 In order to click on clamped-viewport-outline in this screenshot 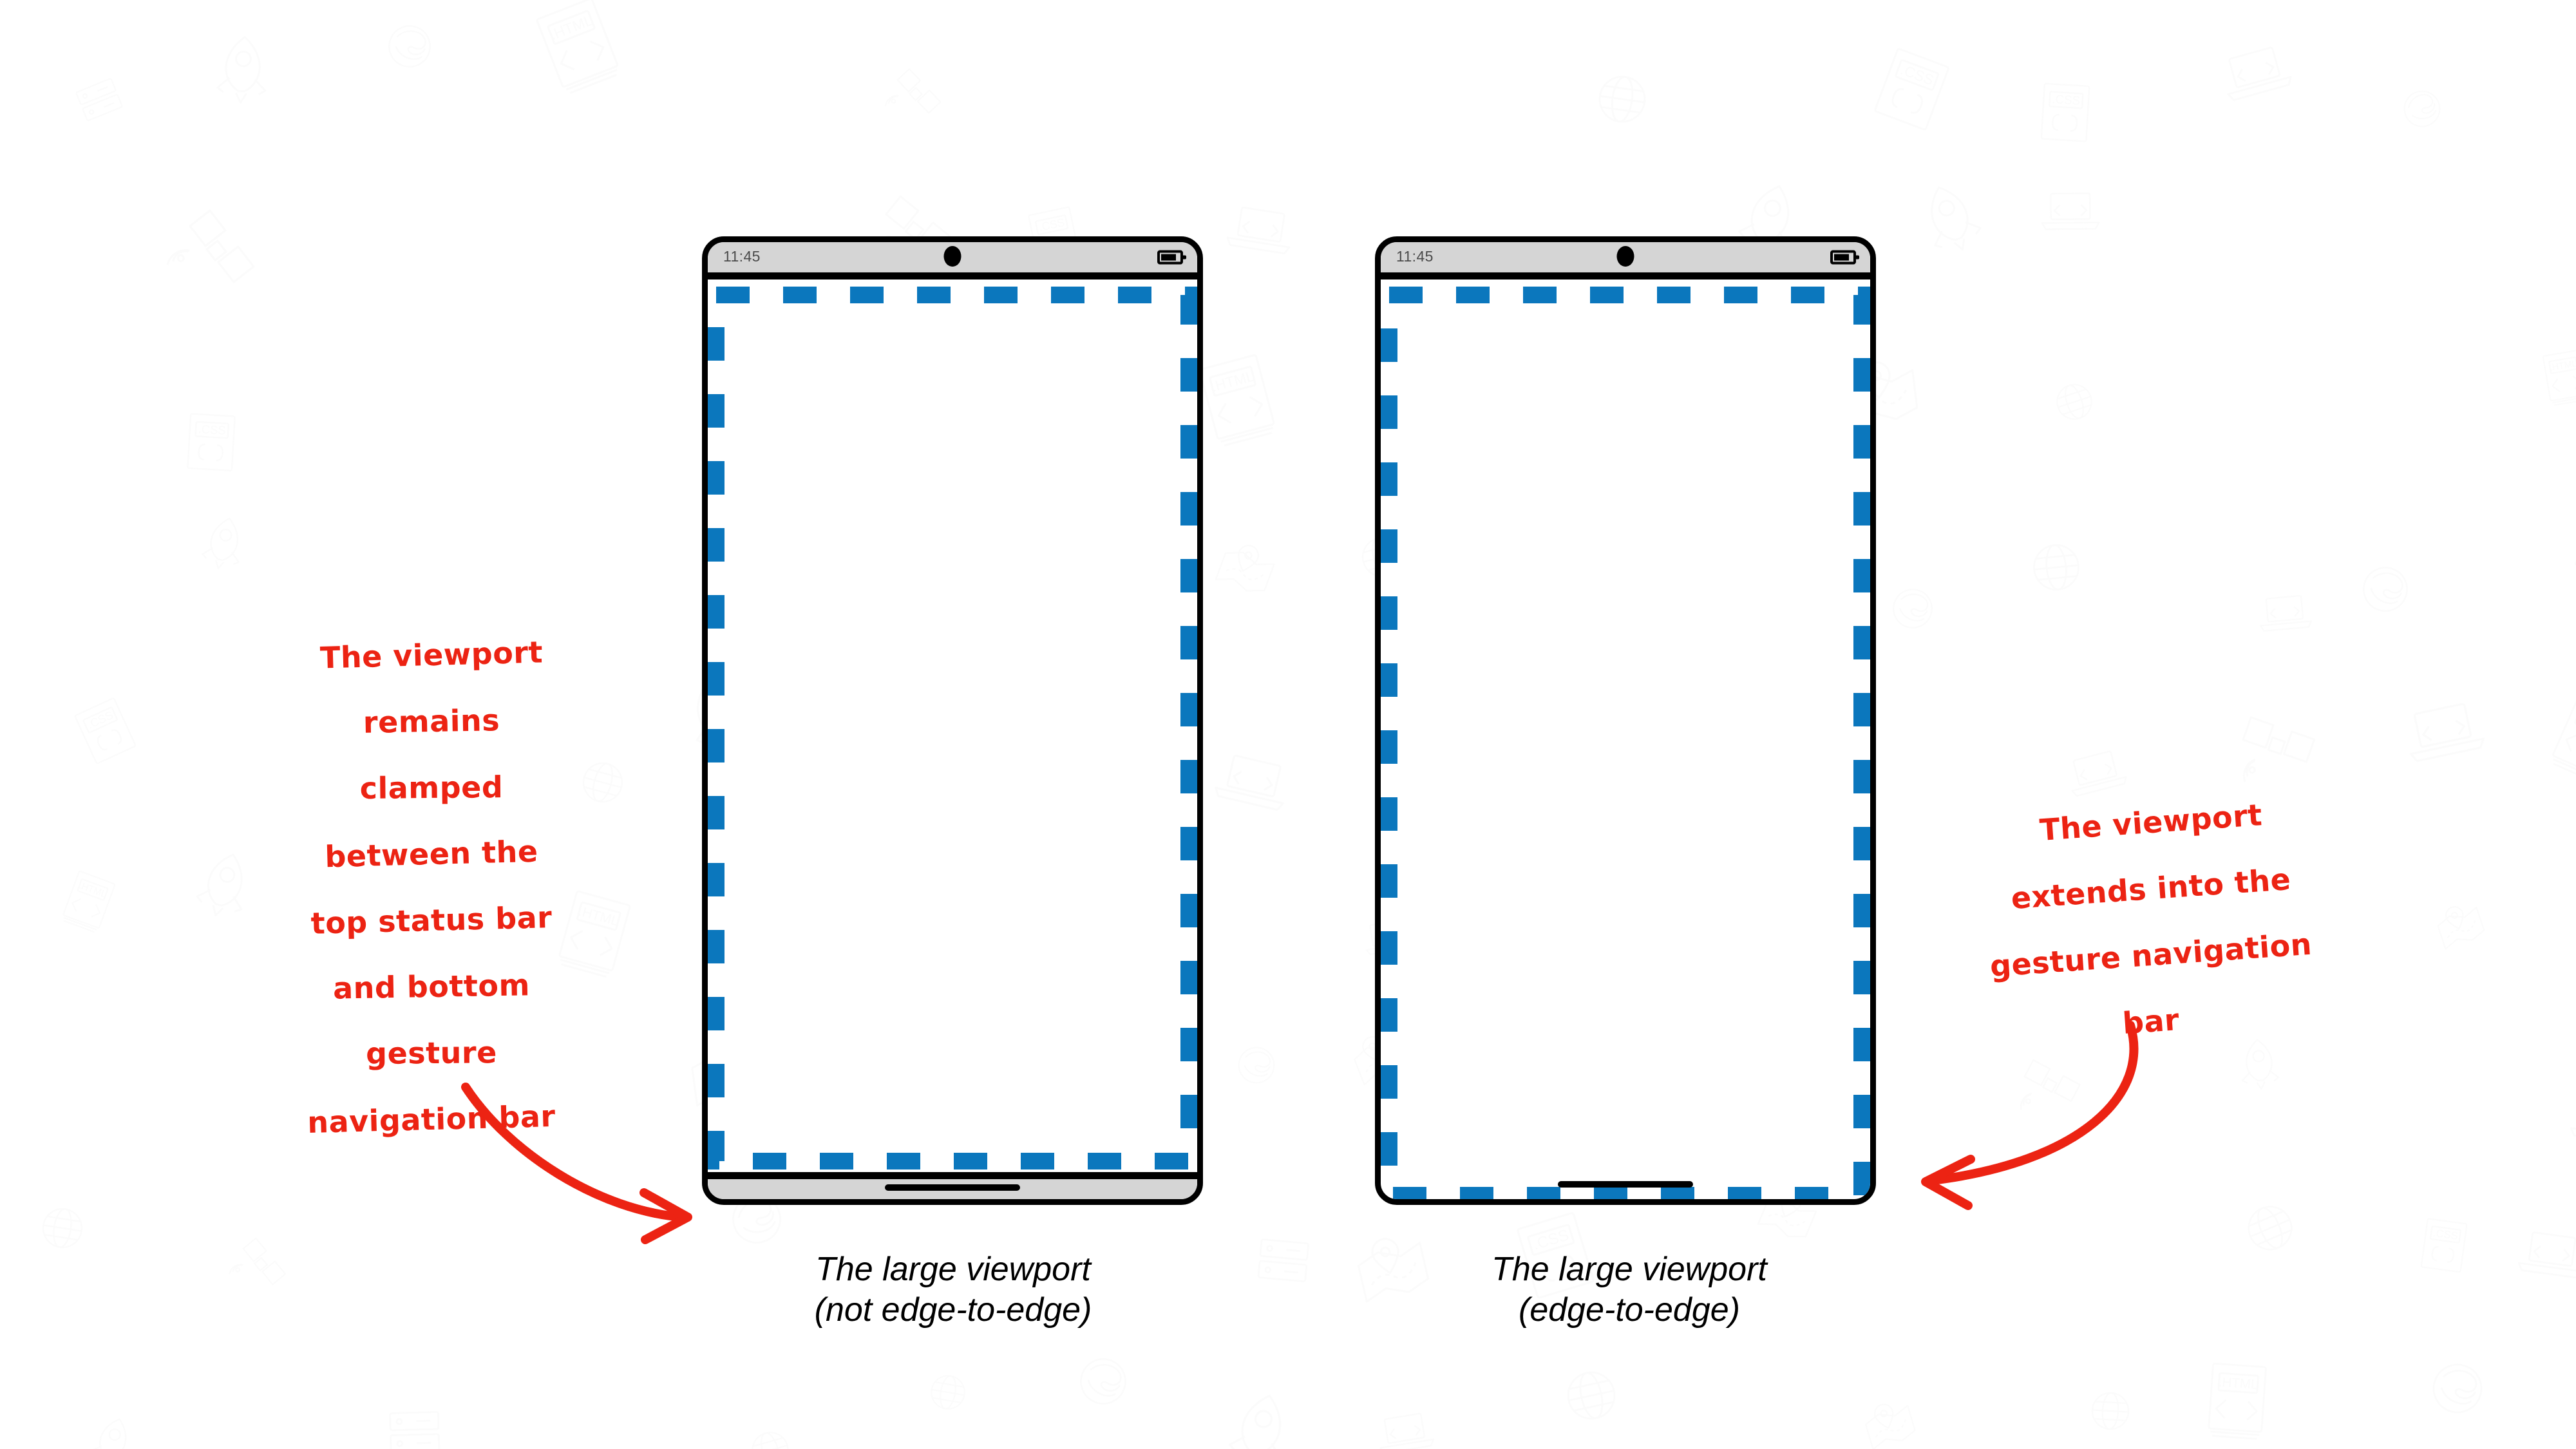, I will do `click(952, 728)`.